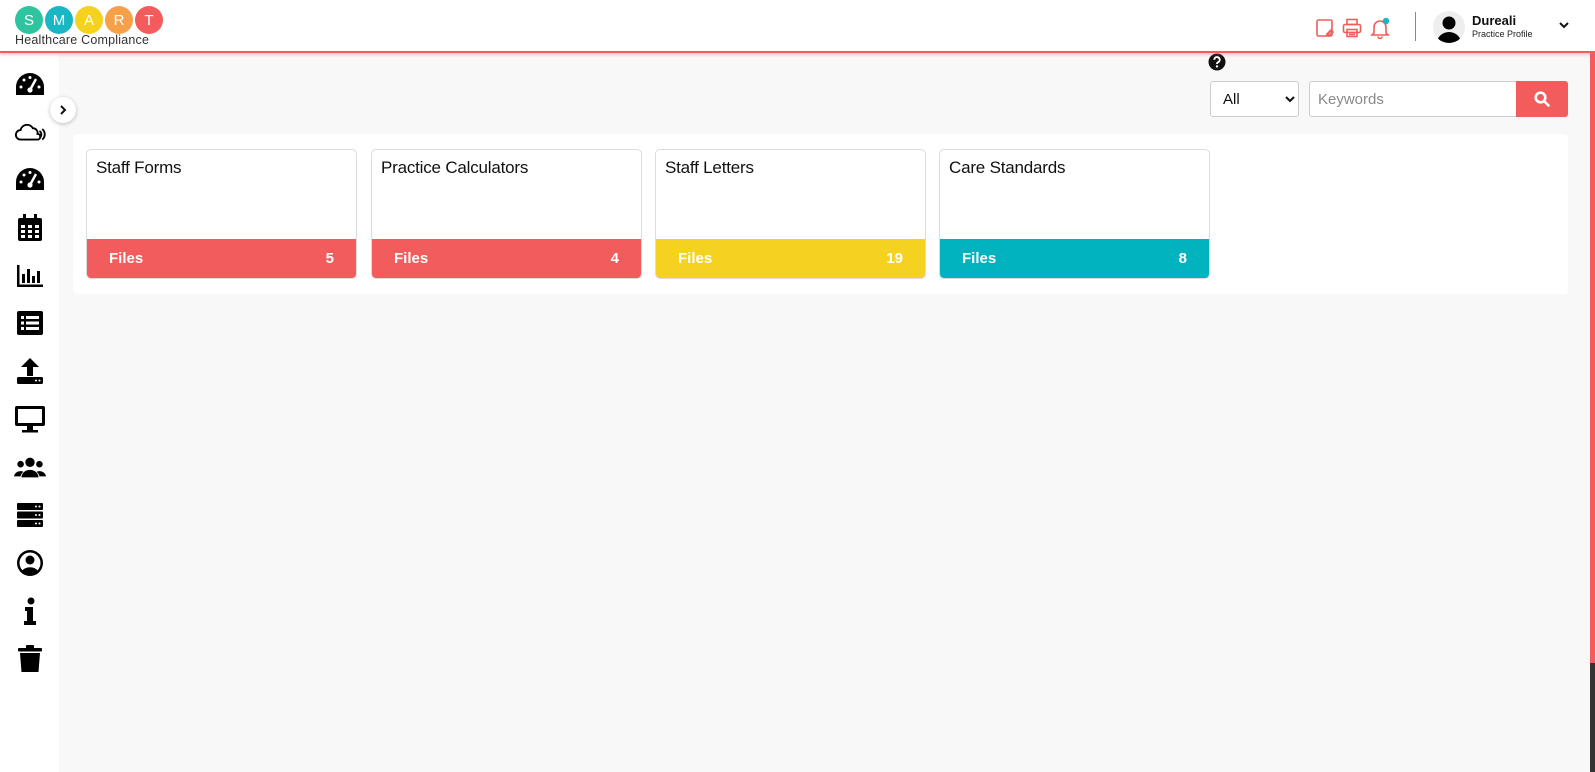 Image resolution: width=1595 pixels, height=772 pixels. I want to click on search-icon, so click(1542, 99).